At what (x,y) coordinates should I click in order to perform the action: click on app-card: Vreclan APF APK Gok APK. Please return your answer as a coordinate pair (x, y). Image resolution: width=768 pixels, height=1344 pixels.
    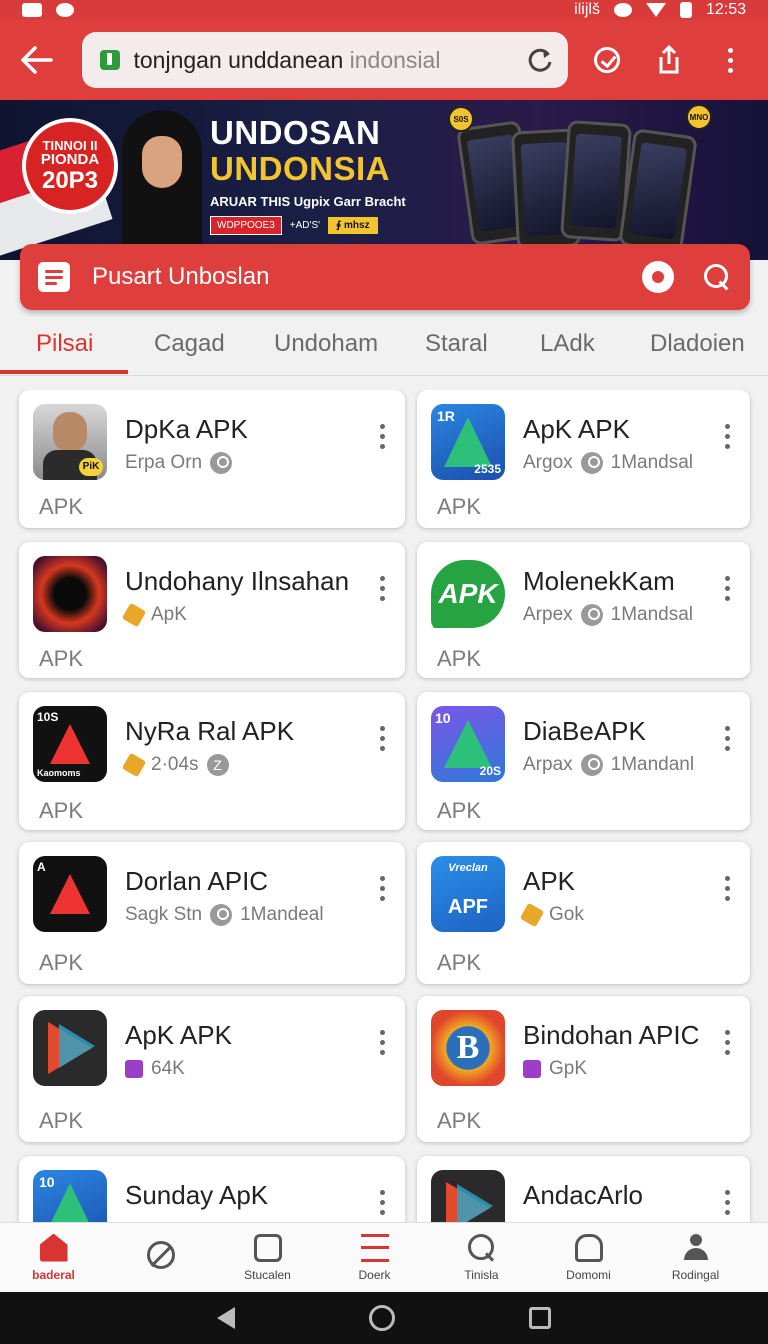
    Looking at the image, I should click on (583, 913).